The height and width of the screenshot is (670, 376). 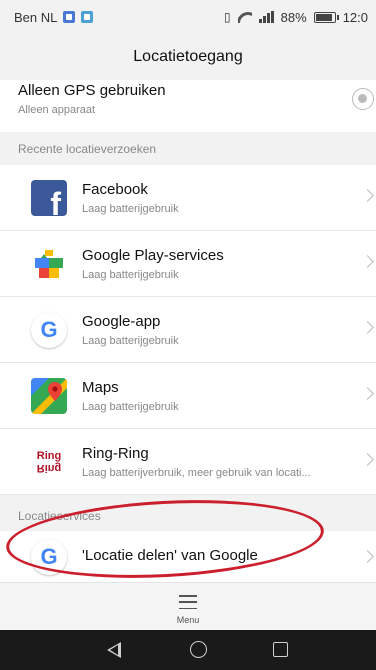 I want to click on app-name: Maps, so click(x=100, y=387).